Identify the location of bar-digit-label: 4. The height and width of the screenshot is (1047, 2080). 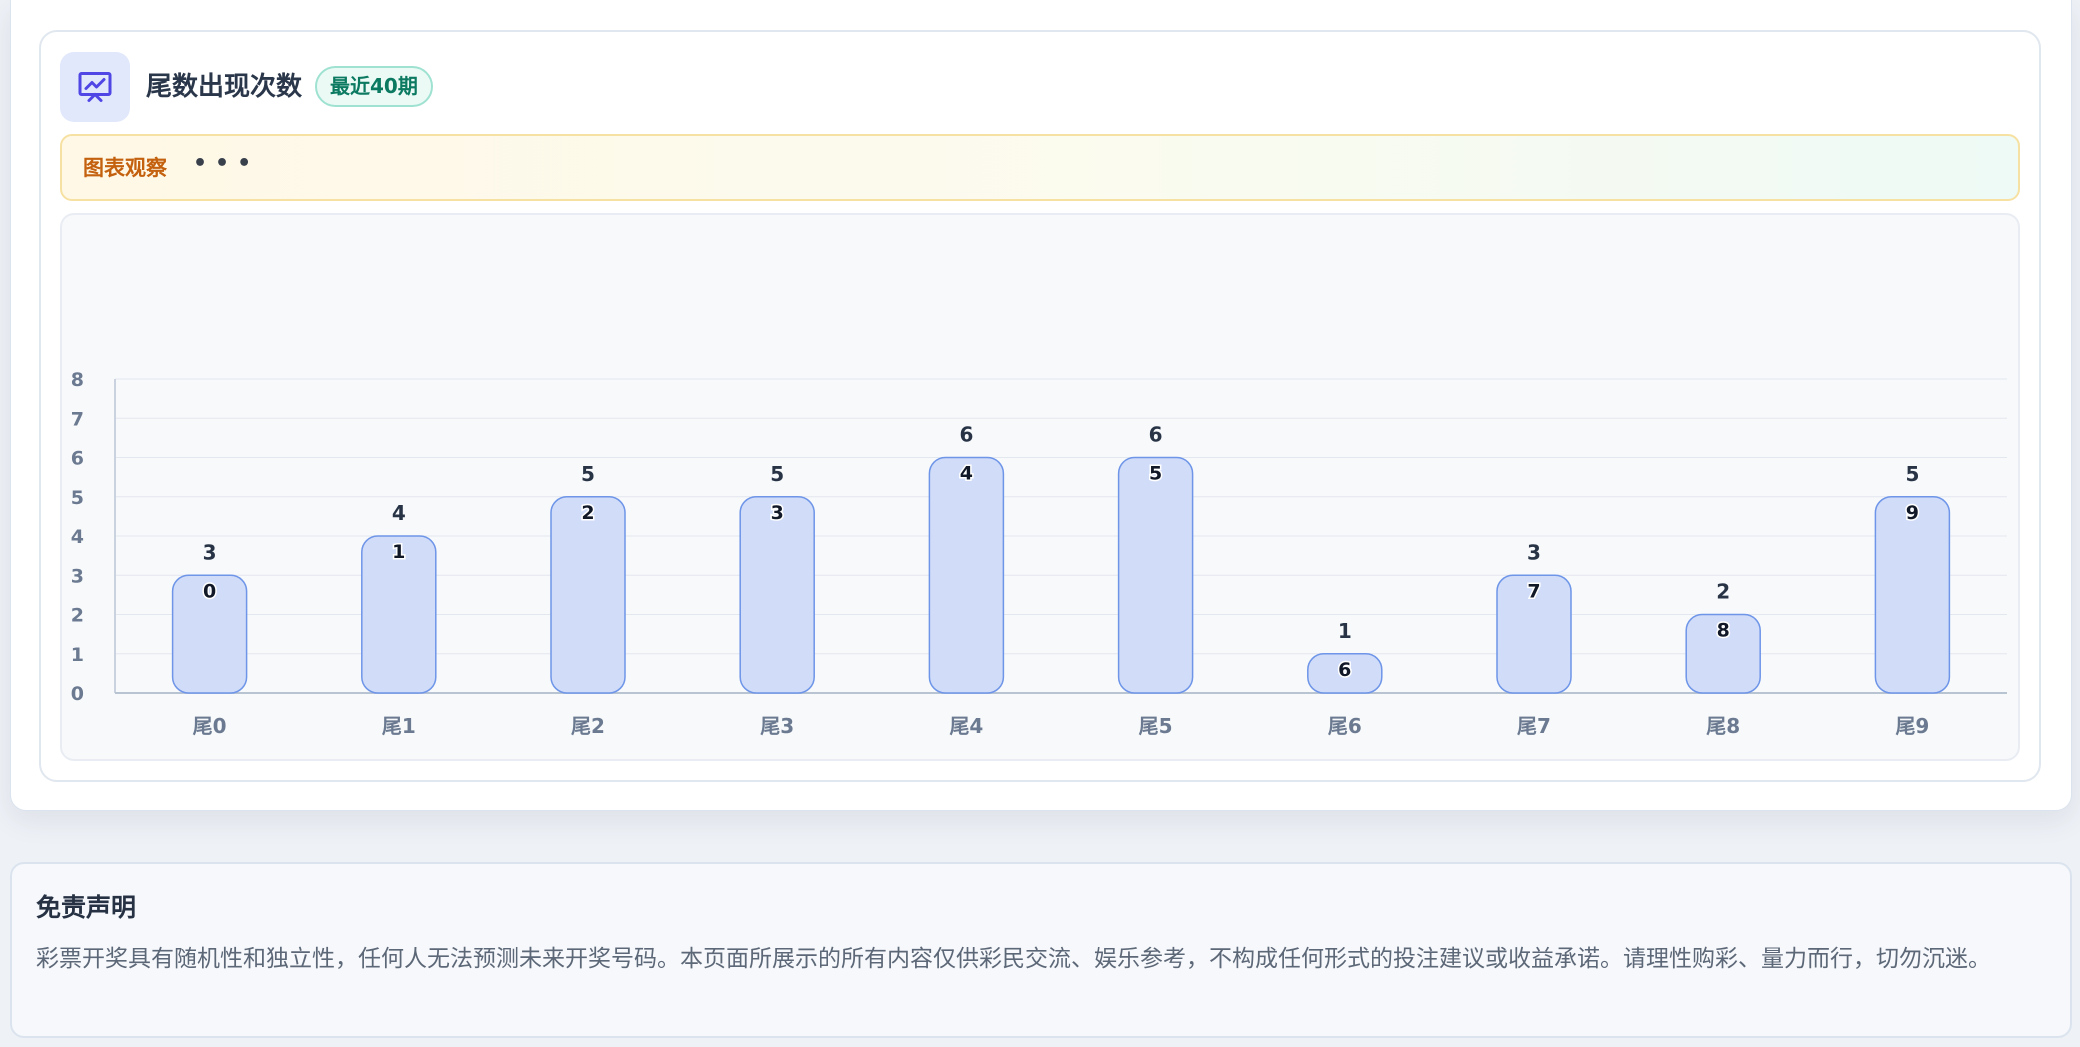
(966, 474).